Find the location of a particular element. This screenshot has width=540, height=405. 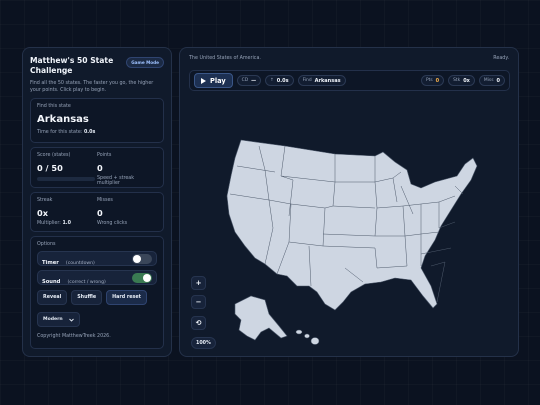

find-chip-value: Arkansas is located at coordinates (327, 80).